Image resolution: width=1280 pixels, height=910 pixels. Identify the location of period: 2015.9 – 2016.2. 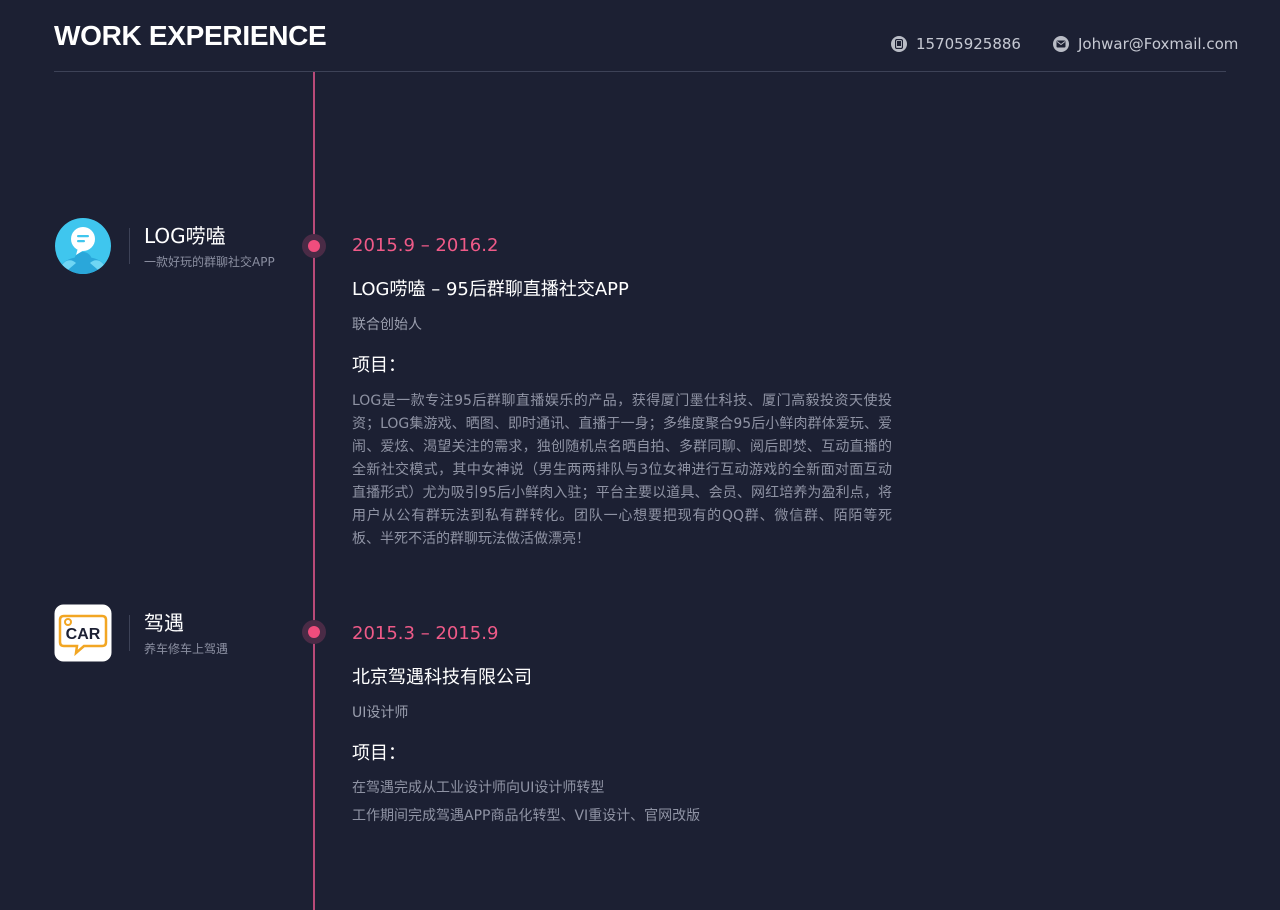
(425, 245).